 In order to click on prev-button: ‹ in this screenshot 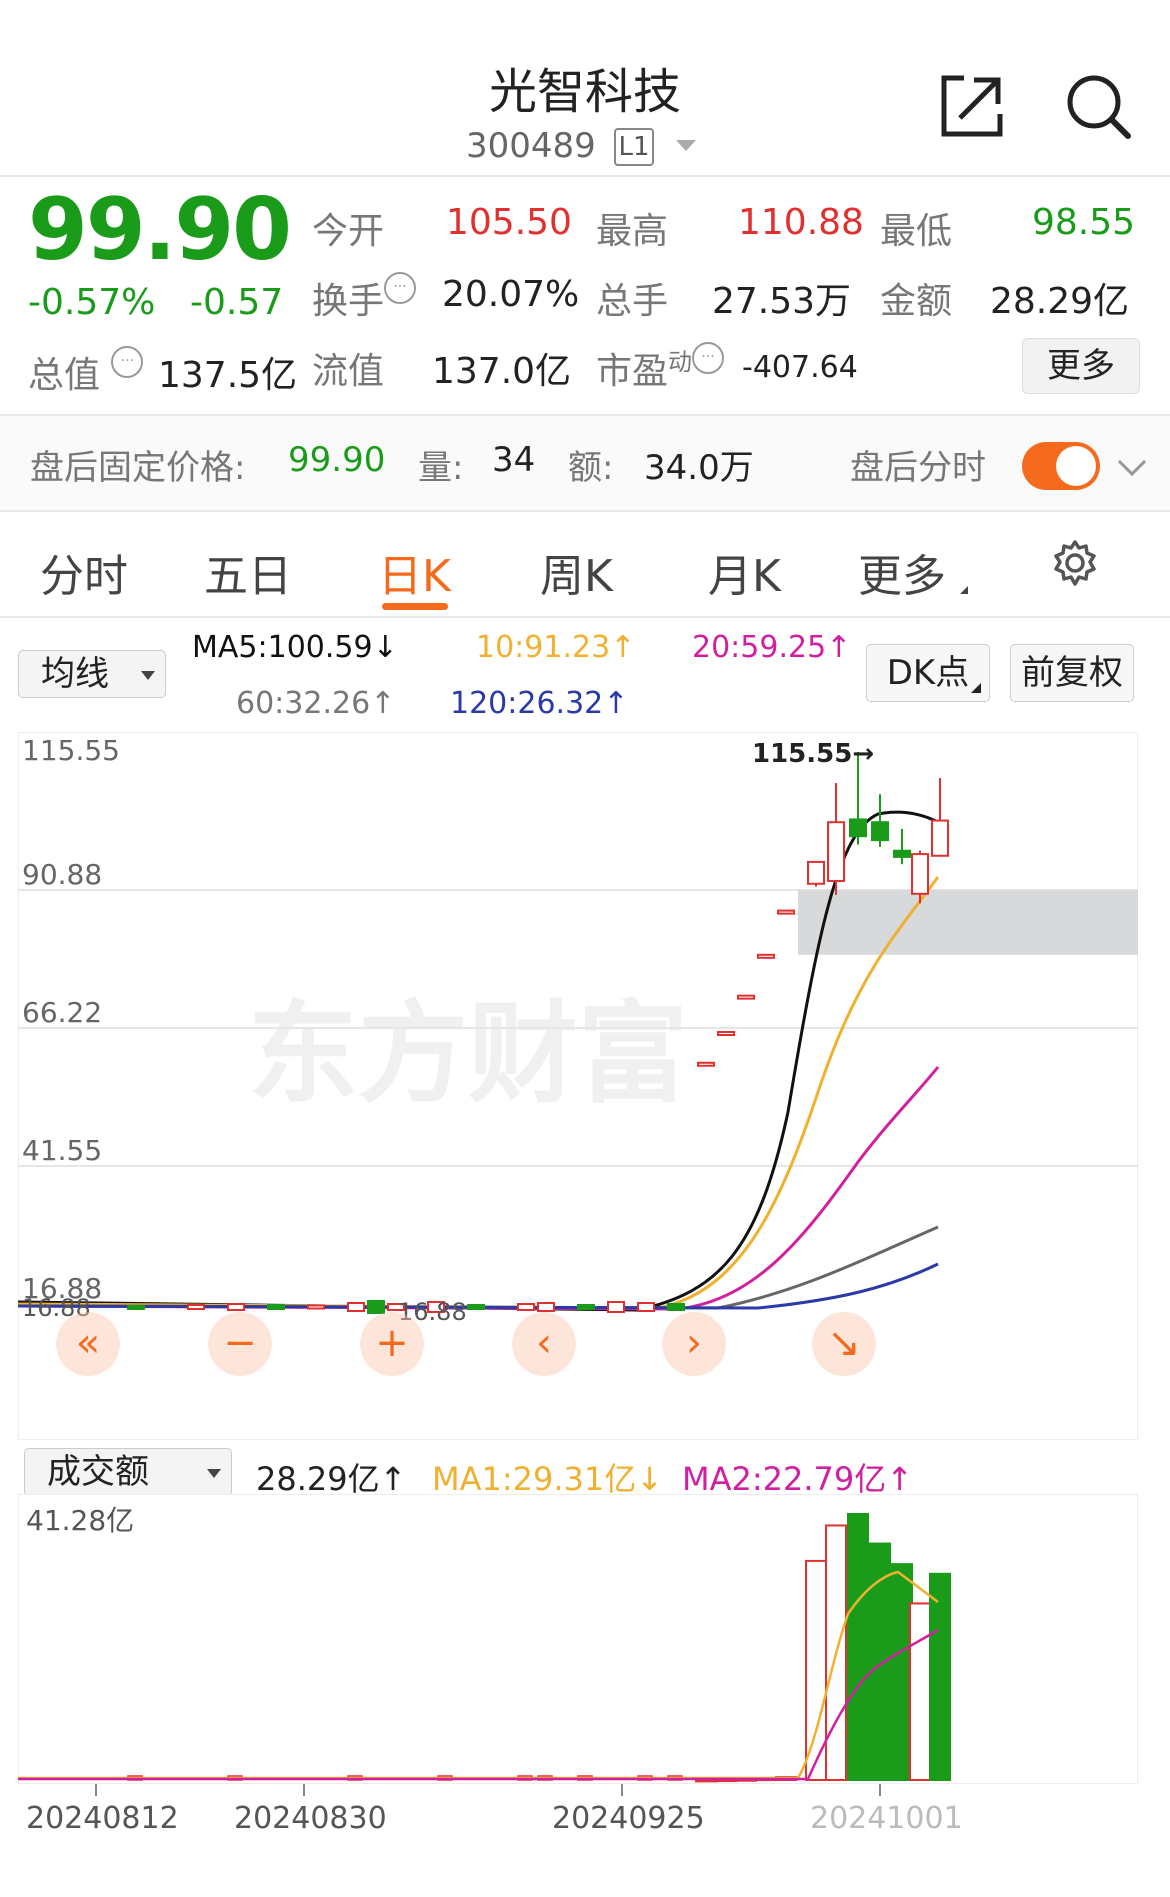, I will do `click(544, 1344)`.